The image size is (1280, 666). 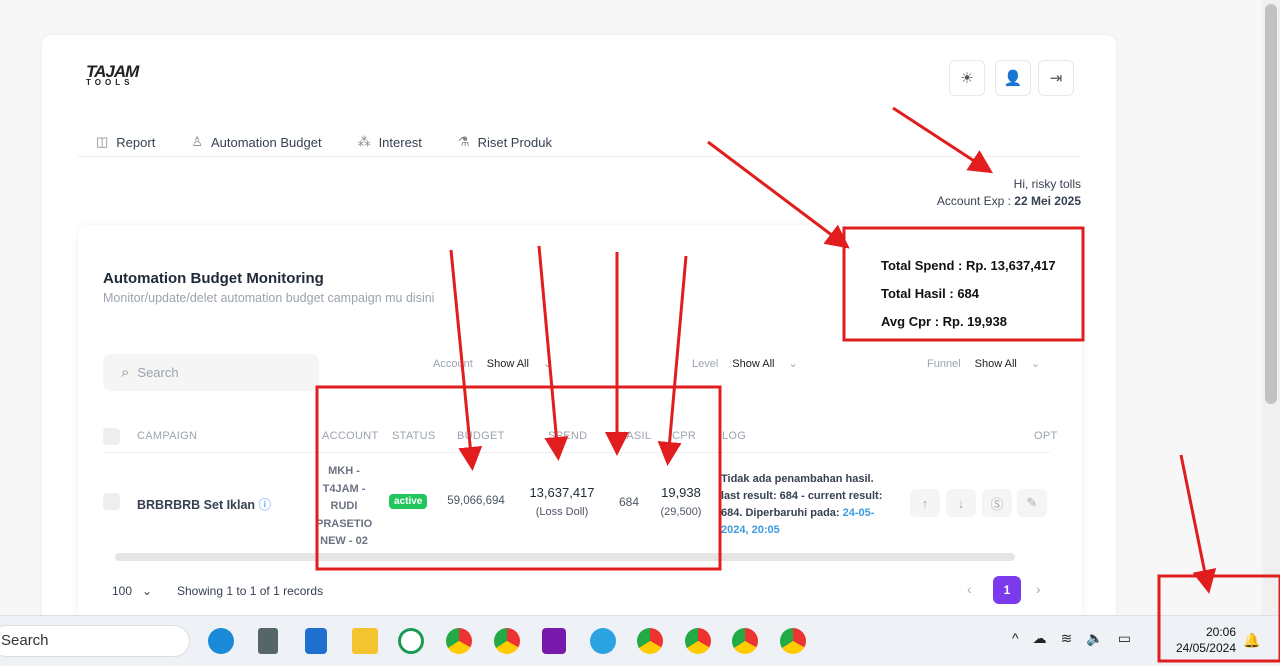 What do you see at coordinates (518, 478) in the screenshot?
I see `annotation-box-row` at bounding box center [518, 478].